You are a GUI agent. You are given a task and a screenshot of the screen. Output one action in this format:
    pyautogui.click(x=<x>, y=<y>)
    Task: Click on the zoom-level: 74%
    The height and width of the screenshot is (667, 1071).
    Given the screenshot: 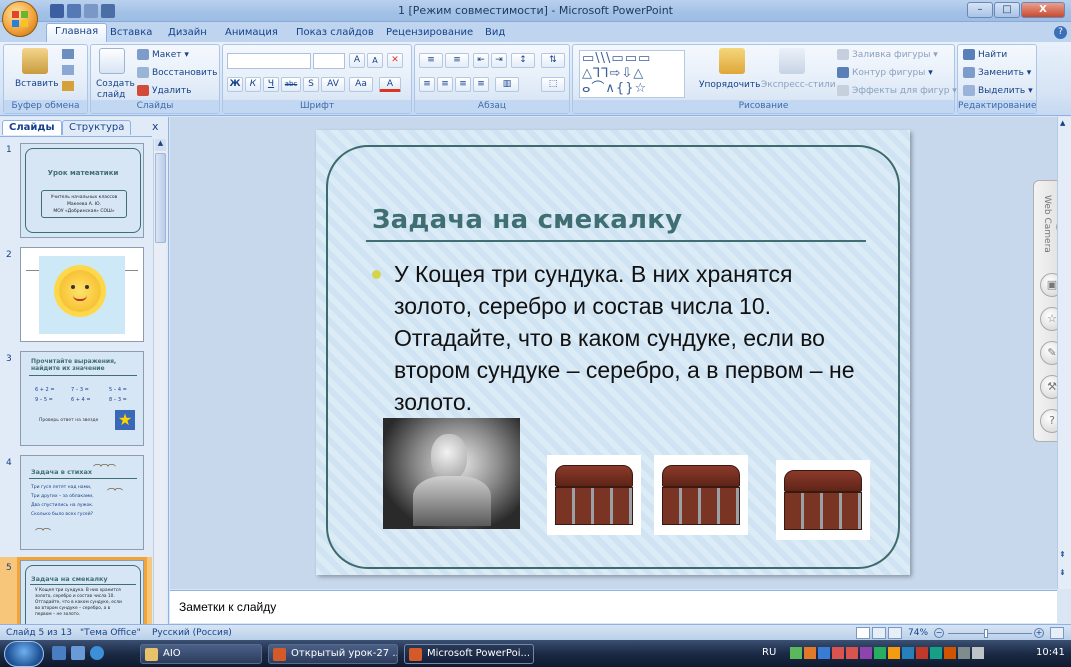 What is the action you would take?
    pyautogui.click(x=918, y=633)
    